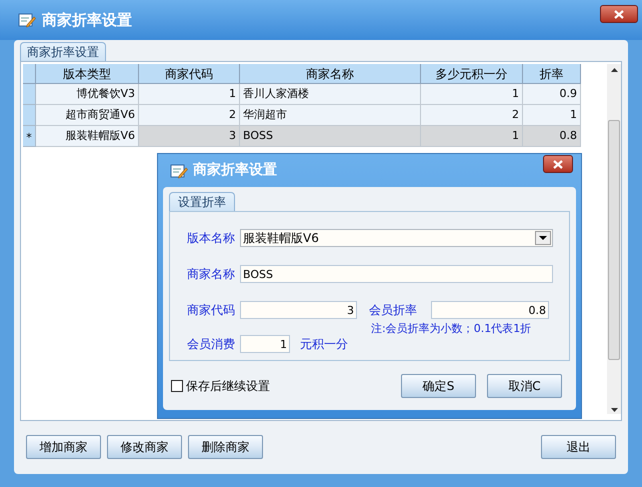  I want to click on scrollbar-thumb, so click(614, 240).